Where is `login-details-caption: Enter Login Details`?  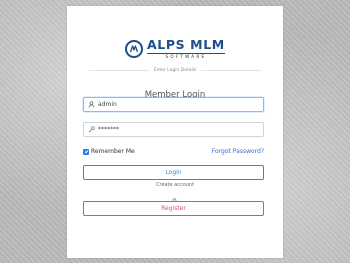
login-details-caption: Enter Login Details is located at coordinates (175, 70).